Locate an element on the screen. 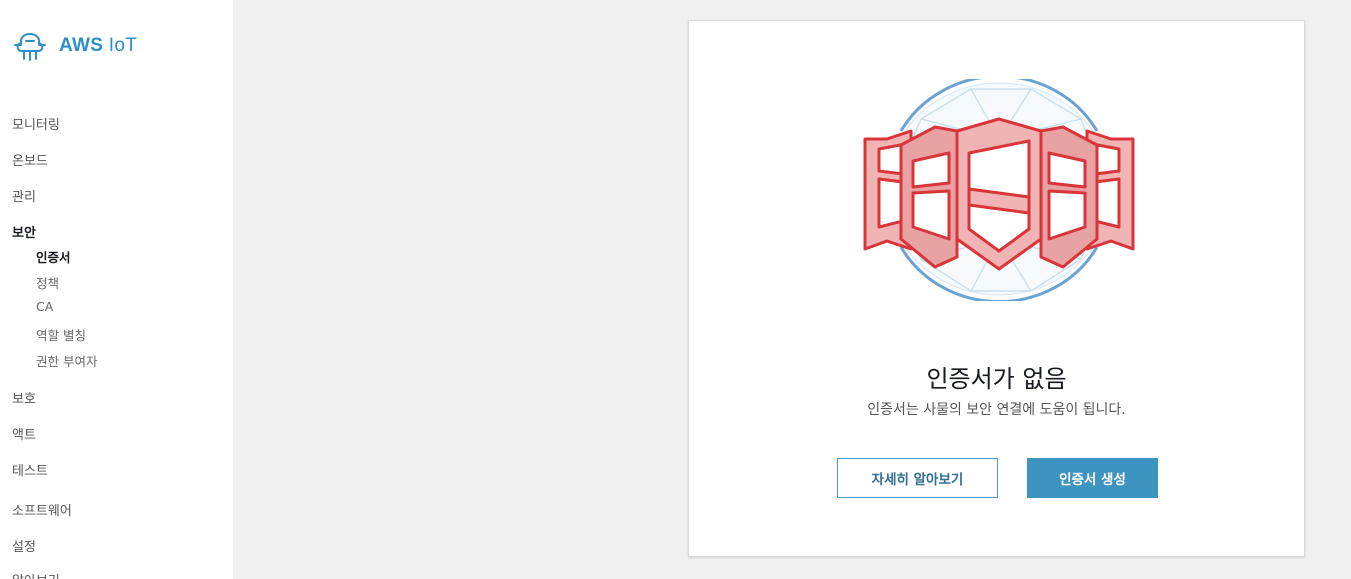  nav-secure: 보안 is located at coordinates (24, 231).